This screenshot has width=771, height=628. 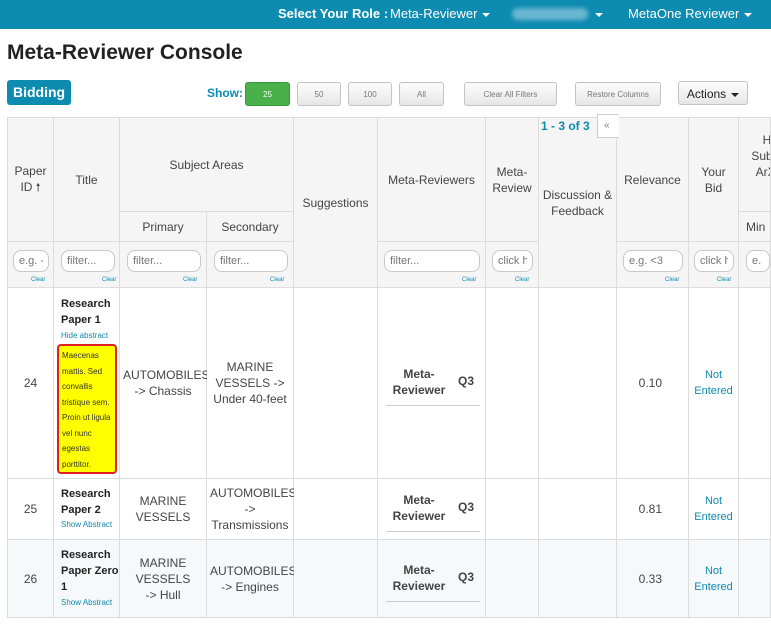 What do you see at coordinates (512, 509) in the screenshot?
I see `table-row-25-meta-review` at bounding box center [512, 509].